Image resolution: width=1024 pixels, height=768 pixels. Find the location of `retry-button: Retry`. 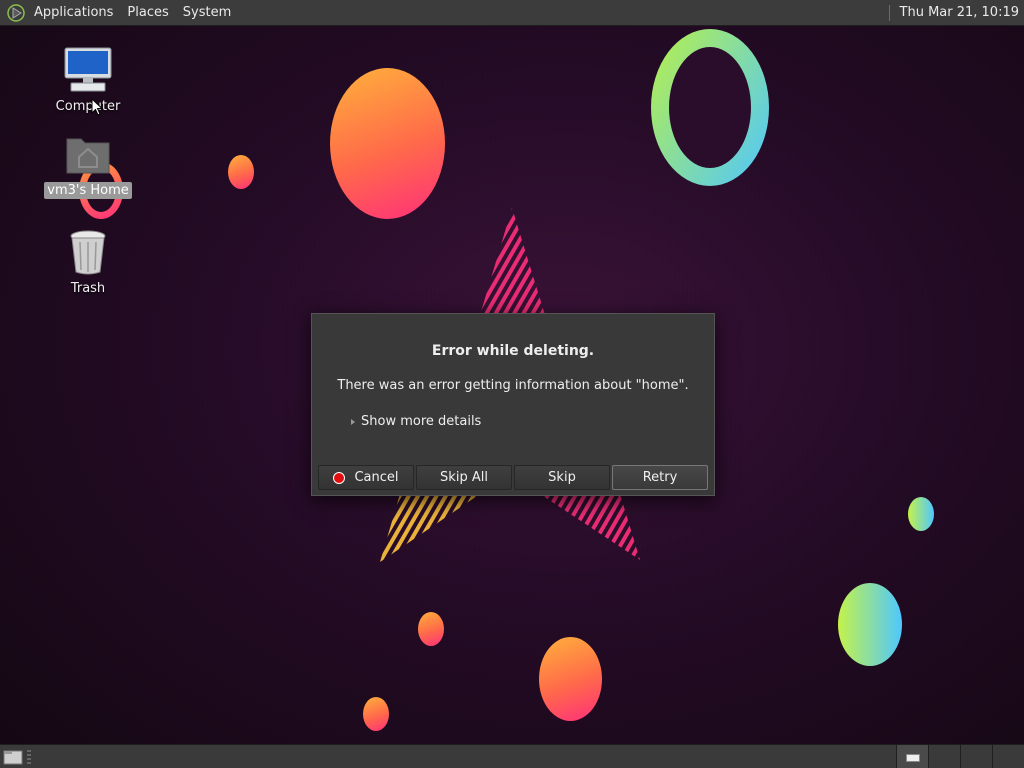

retry-button: Retry is located at coordinates (660, 477).